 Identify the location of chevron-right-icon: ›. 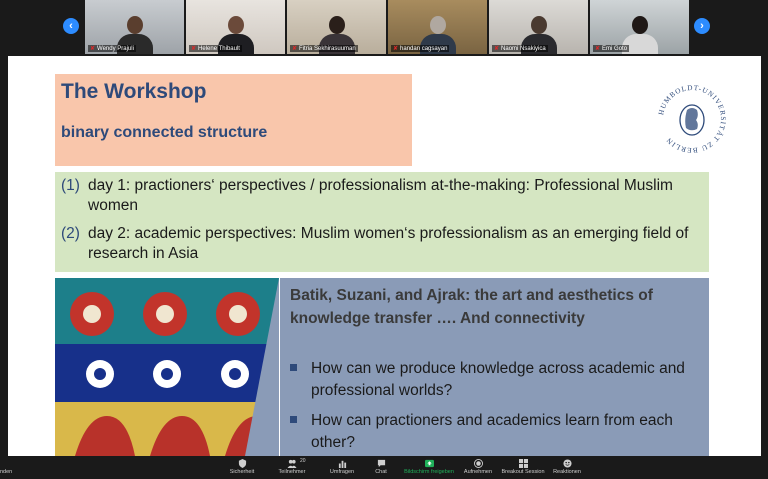
(702, 26).